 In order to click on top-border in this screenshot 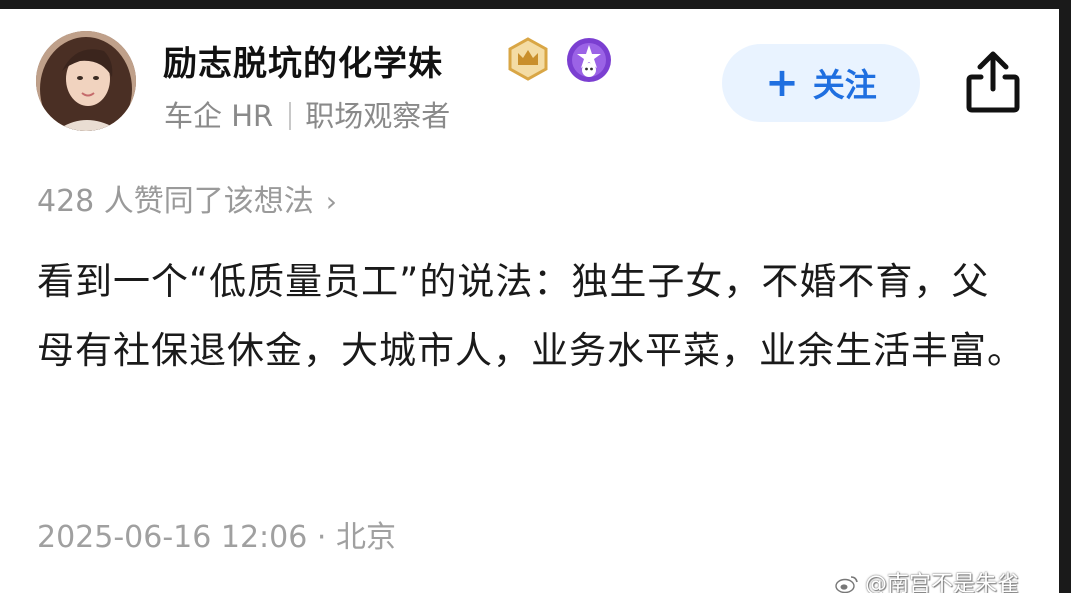, I will do `click(535, 4)`.